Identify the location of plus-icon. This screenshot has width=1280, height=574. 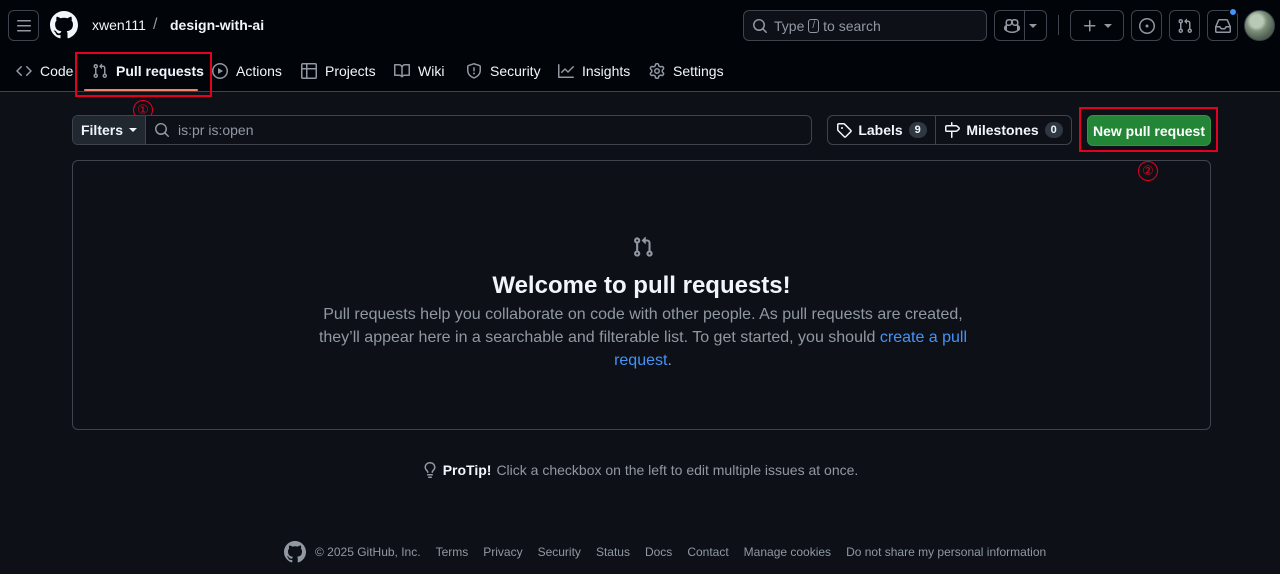
(1090, 26).